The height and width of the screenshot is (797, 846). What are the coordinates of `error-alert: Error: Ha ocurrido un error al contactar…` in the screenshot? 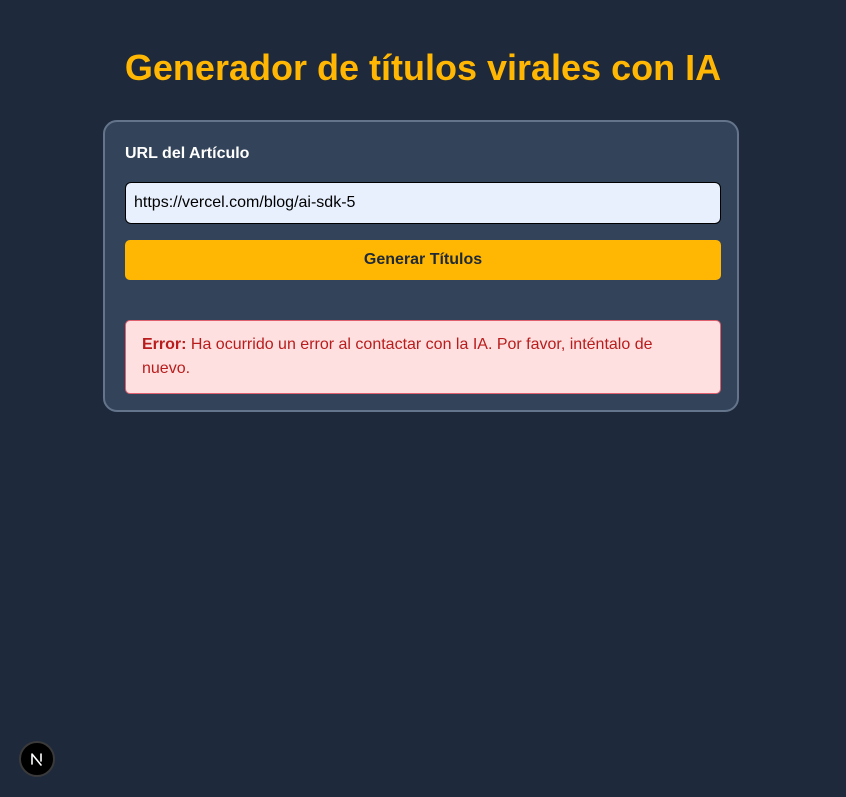 It's located at (423, 357).